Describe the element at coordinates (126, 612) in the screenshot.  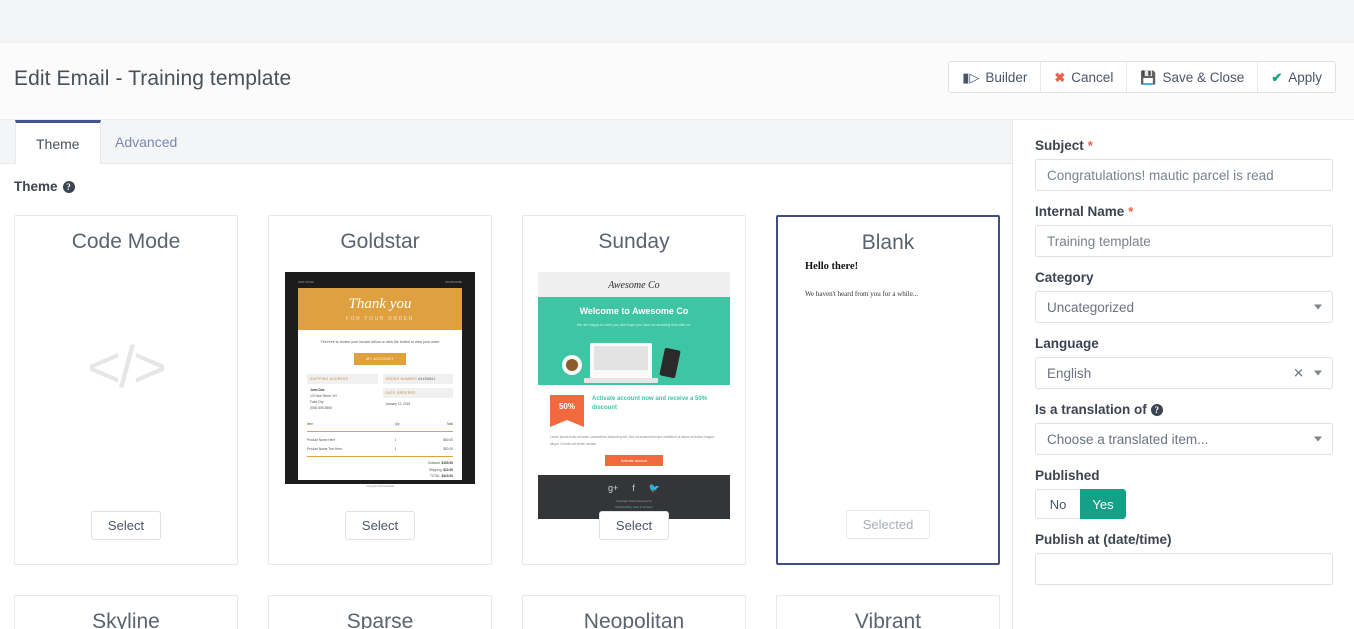
I see `theme-card-skyline: Skyline Select` at that location.